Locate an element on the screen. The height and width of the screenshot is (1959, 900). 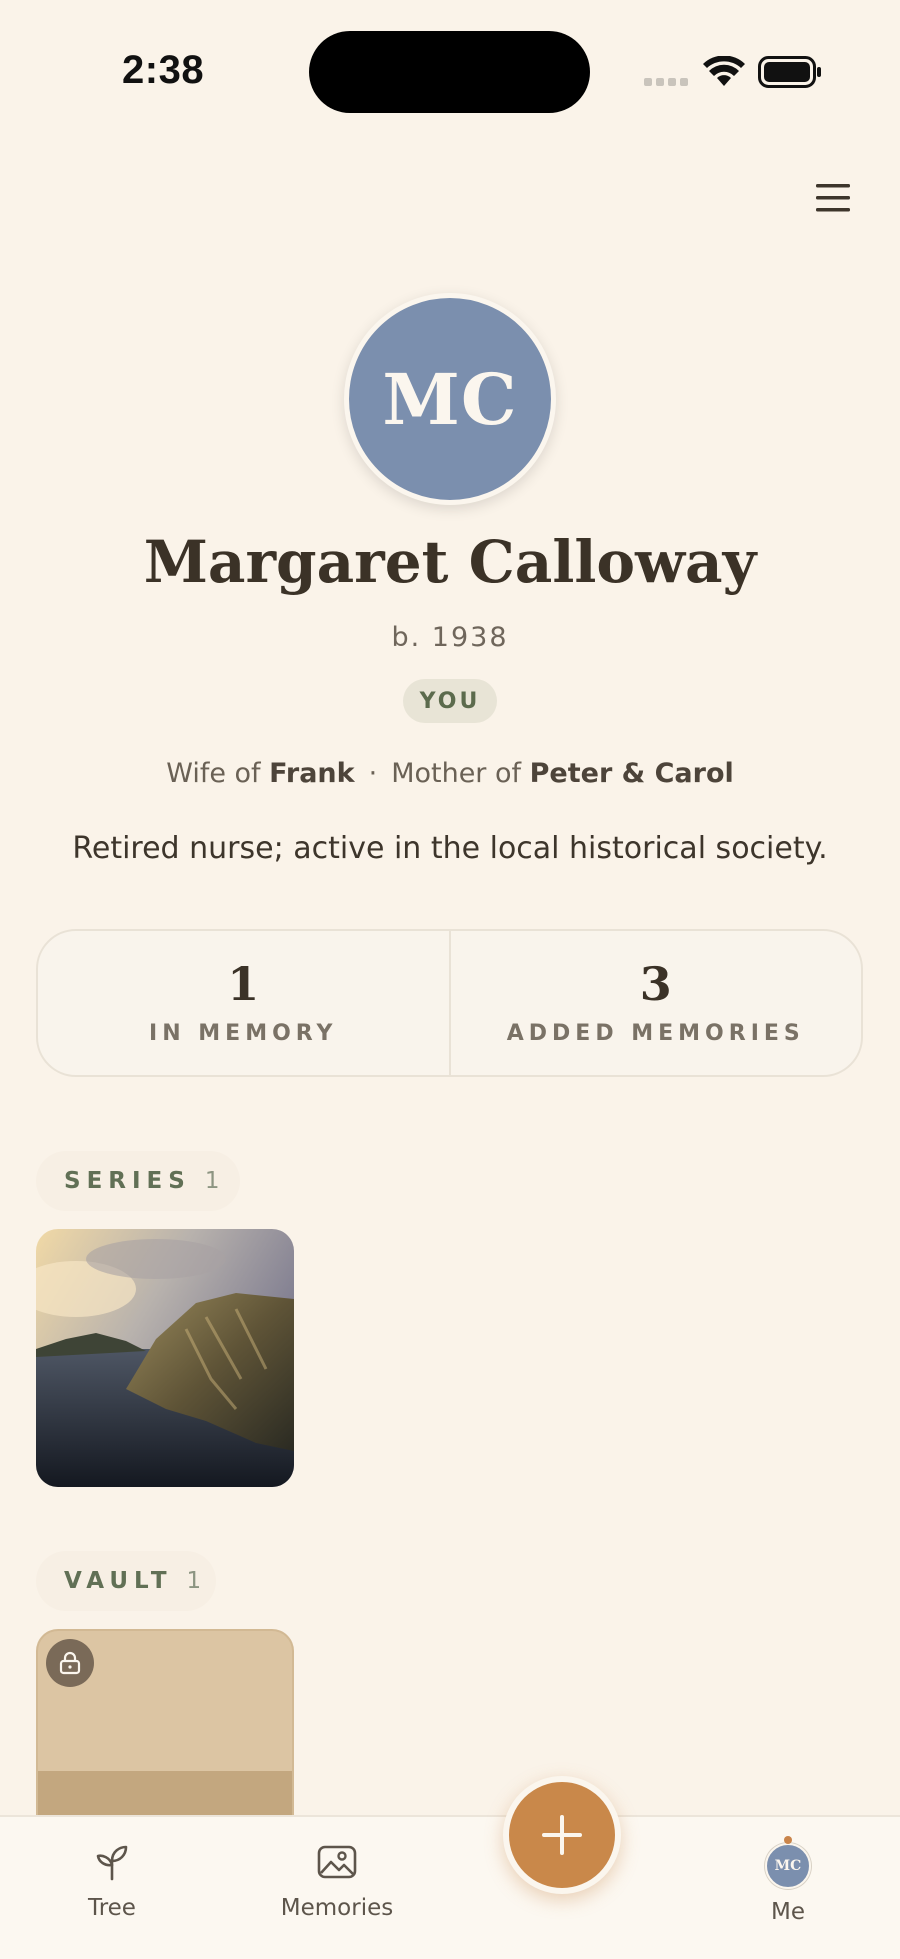
series-section-header: SERIES 1 is located at coordinates (138, 1181).